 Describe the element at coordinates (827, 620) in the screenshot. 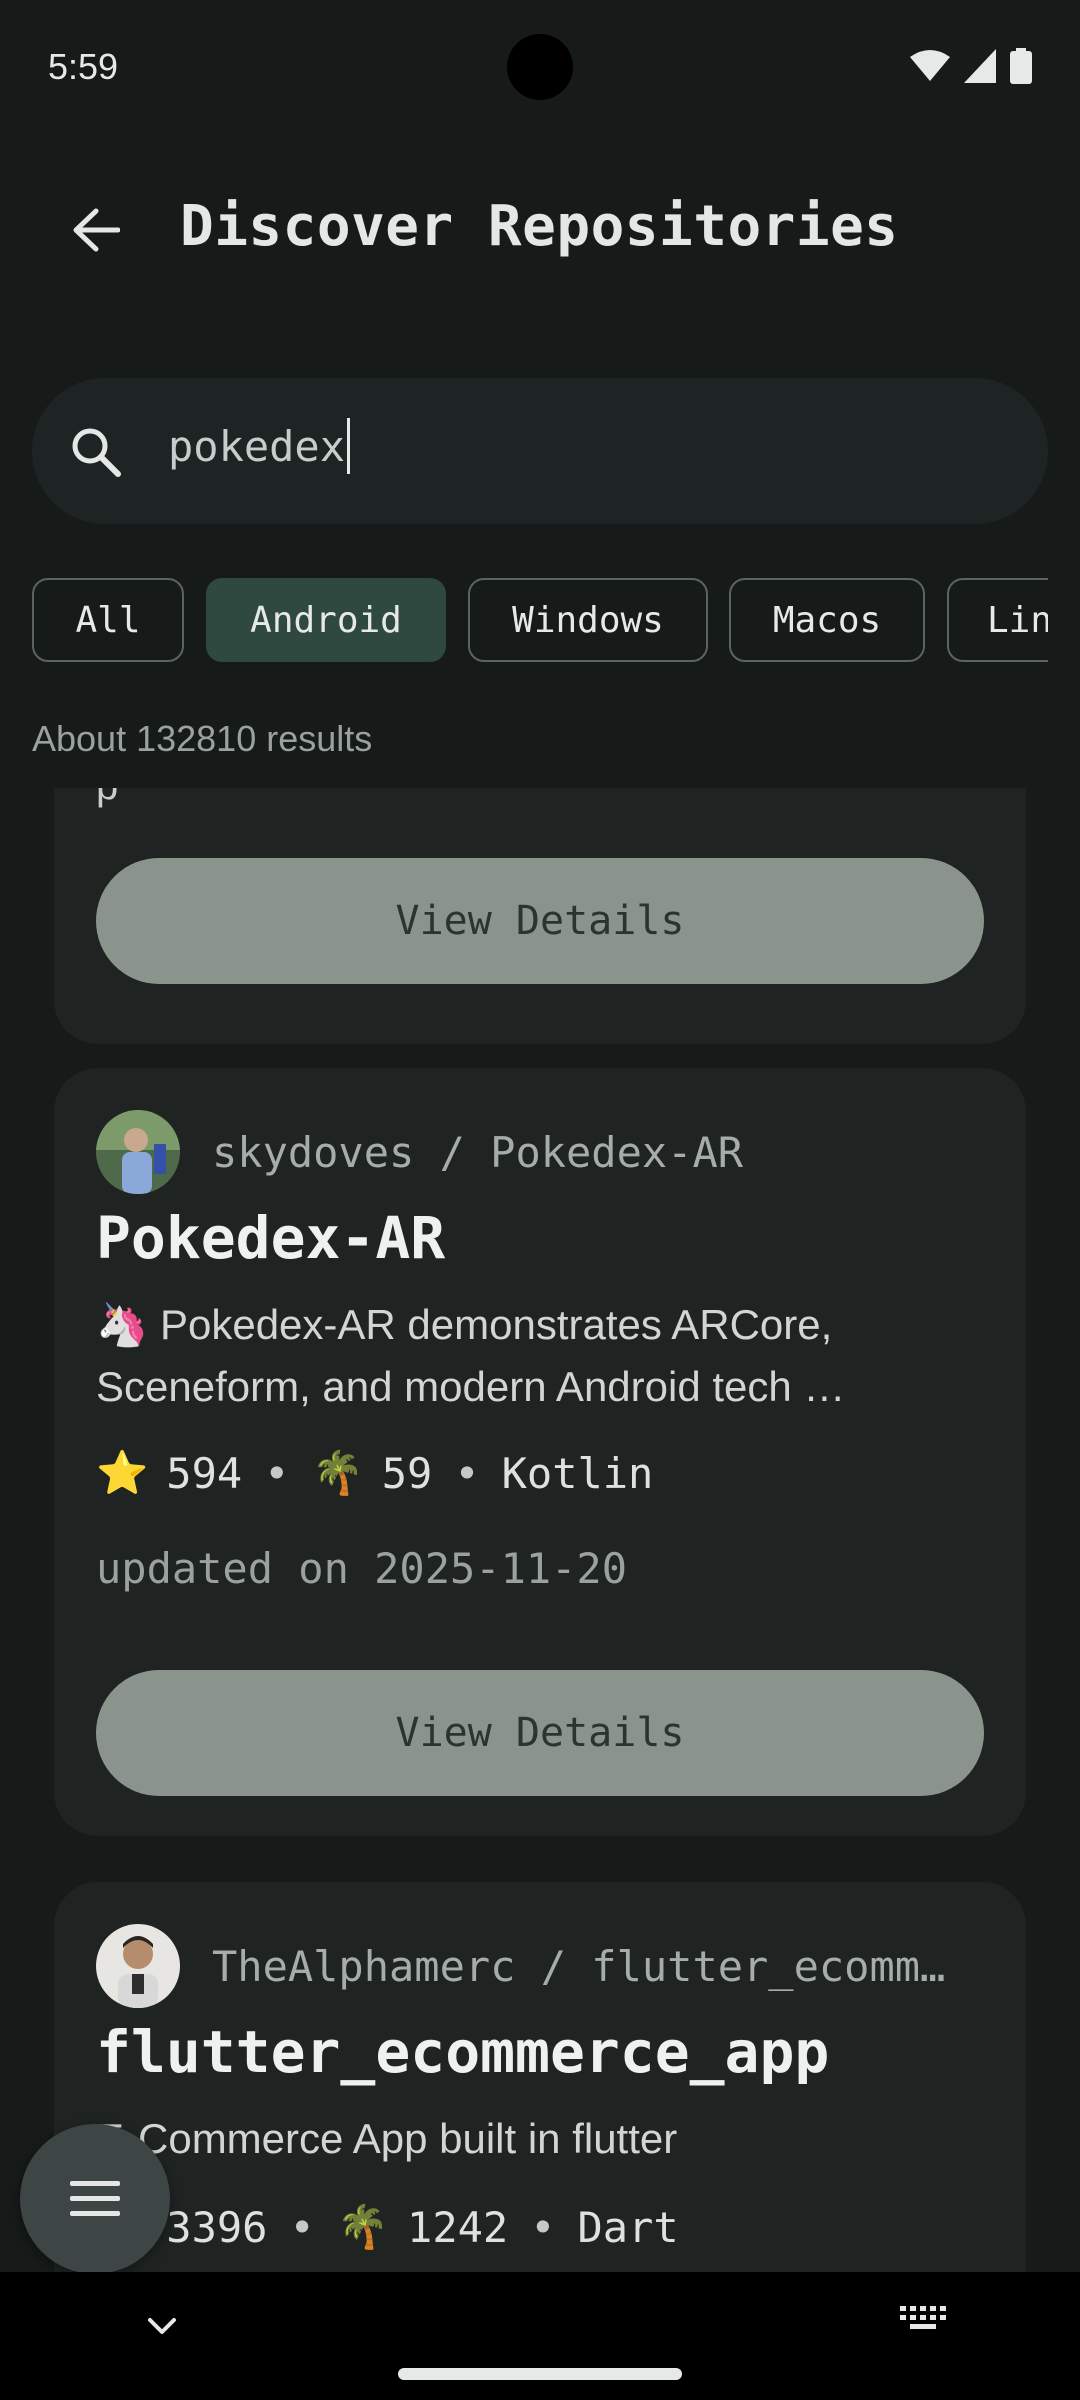

I see `chip-macos: Macos` at that location.